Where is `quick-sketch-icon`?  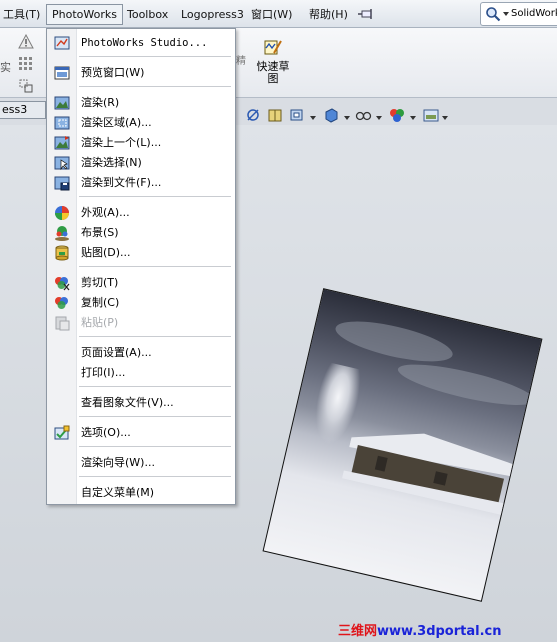
quick-sketch-icon is located at coordinates (273, 47).